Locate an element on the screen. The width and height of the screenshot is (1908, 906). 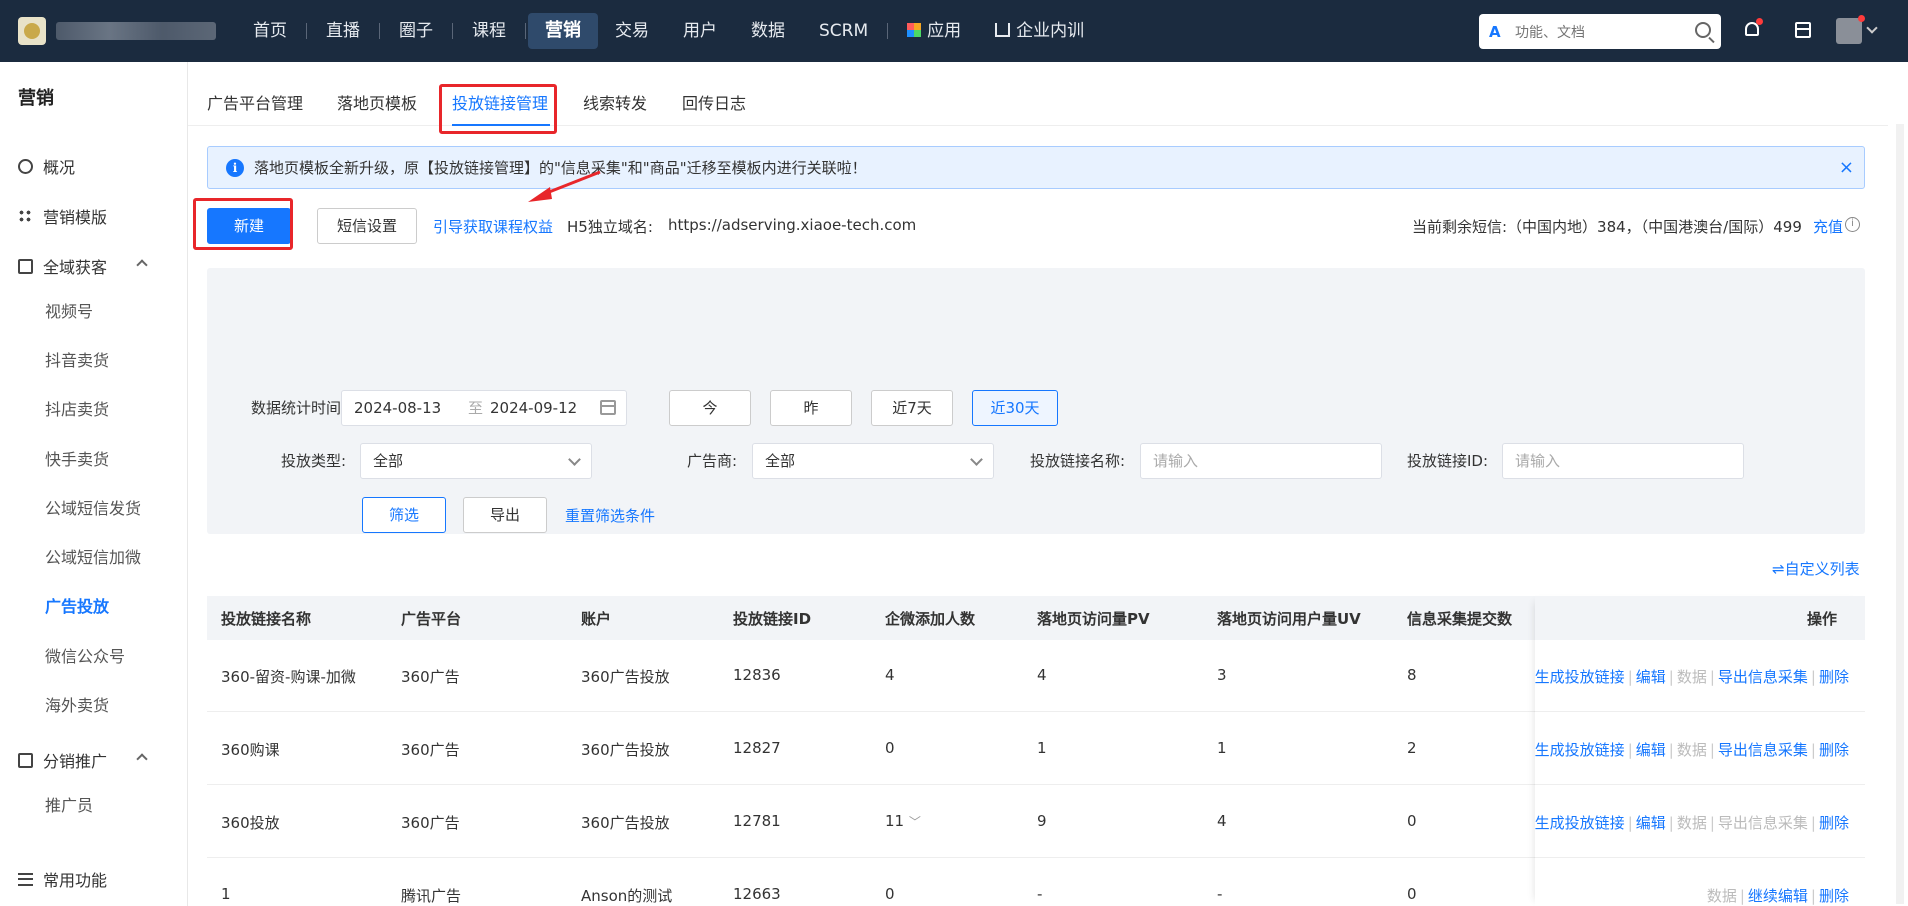
global-search: A is located at coordinates (1600, 31).